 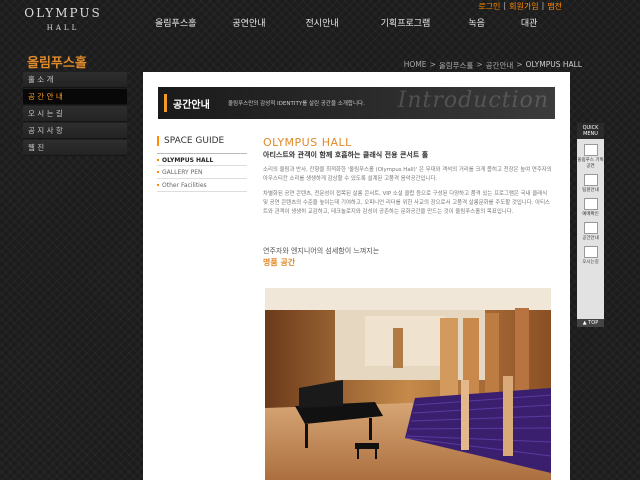 What do you see at coordinates (590, 150) in the screenshot?
I see `ticket-icon` at bounding box center [590, 150].